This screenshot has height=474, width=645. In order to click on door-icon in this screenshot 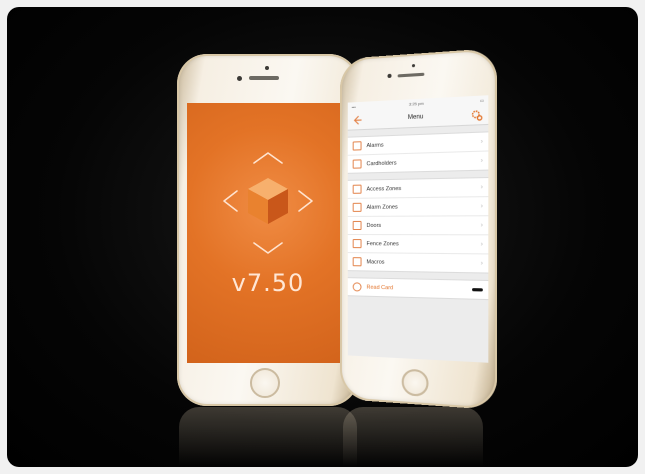, I will do `click(357, 225)`.